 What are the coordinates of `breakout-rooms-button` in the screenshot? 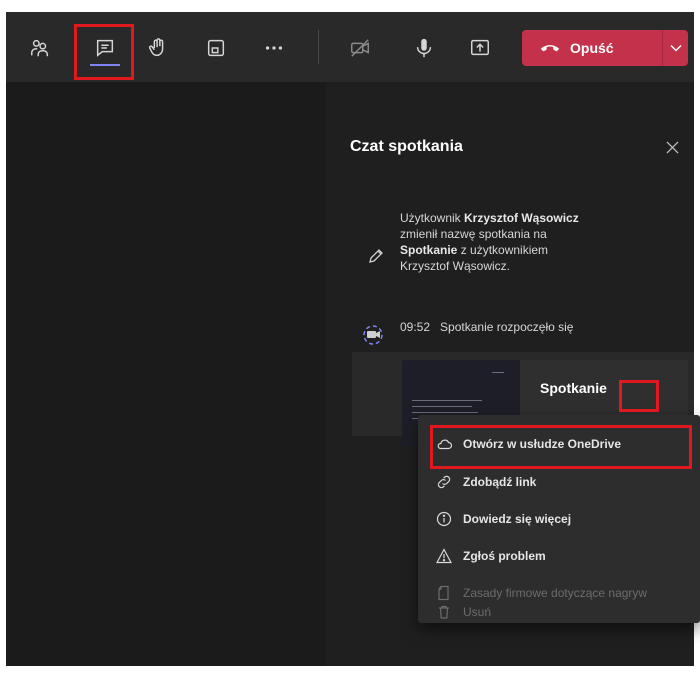 It's located at (216, 48).